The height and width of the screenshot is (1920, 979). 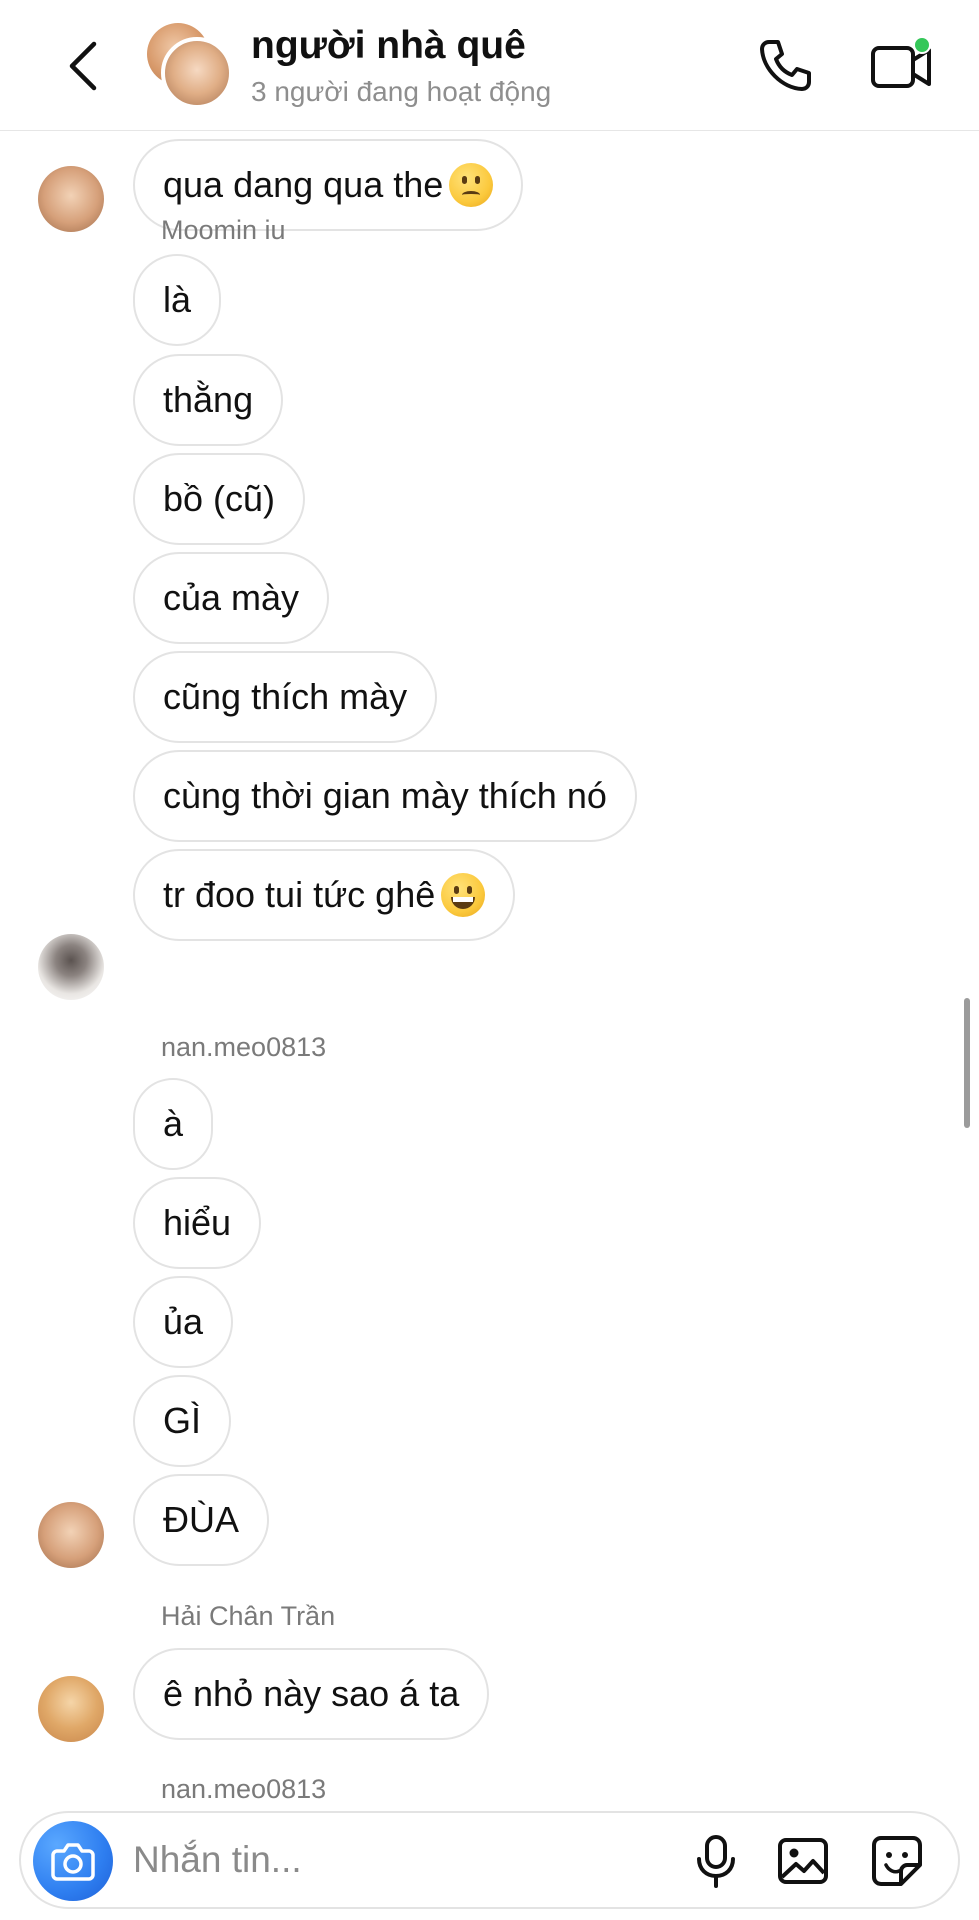 I want to click on voice-call-button, so click(x=785, y=66).